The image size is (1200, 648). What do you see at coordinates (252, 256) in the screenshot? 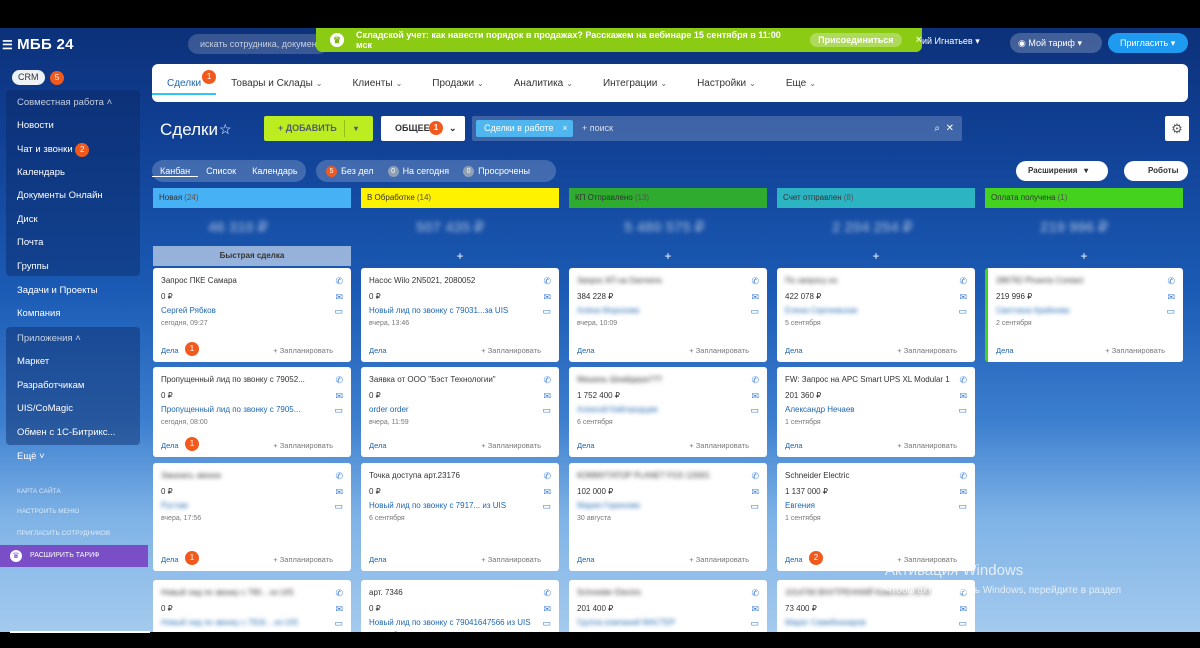
I see `quick-deal-button: Быстрая сделка` at bounding box center [252, 256].